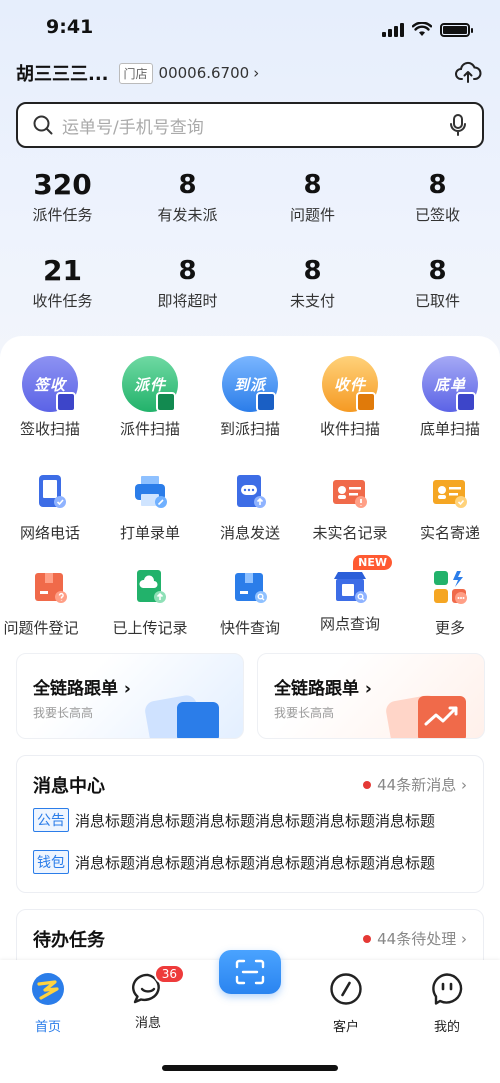 Image resolution: width=500 pixels, height=1083 pixels. Describe the element at coordinates (447, 989) in the screenshot. I see `profile-face-icon` at that location.